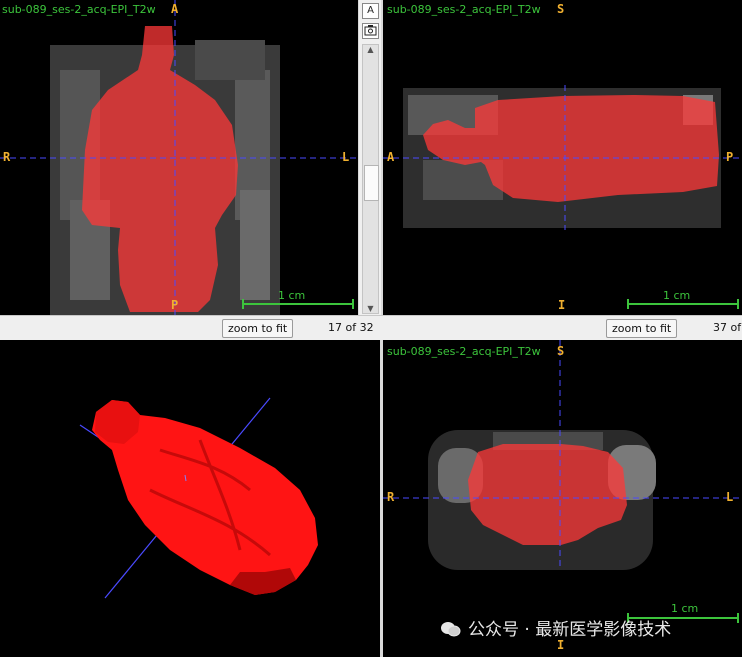 This screenshot has width=742, height=657. Describe the element at coordinates (370, 11) in the screenshot. I see `text-toggle-button: A` at that location.